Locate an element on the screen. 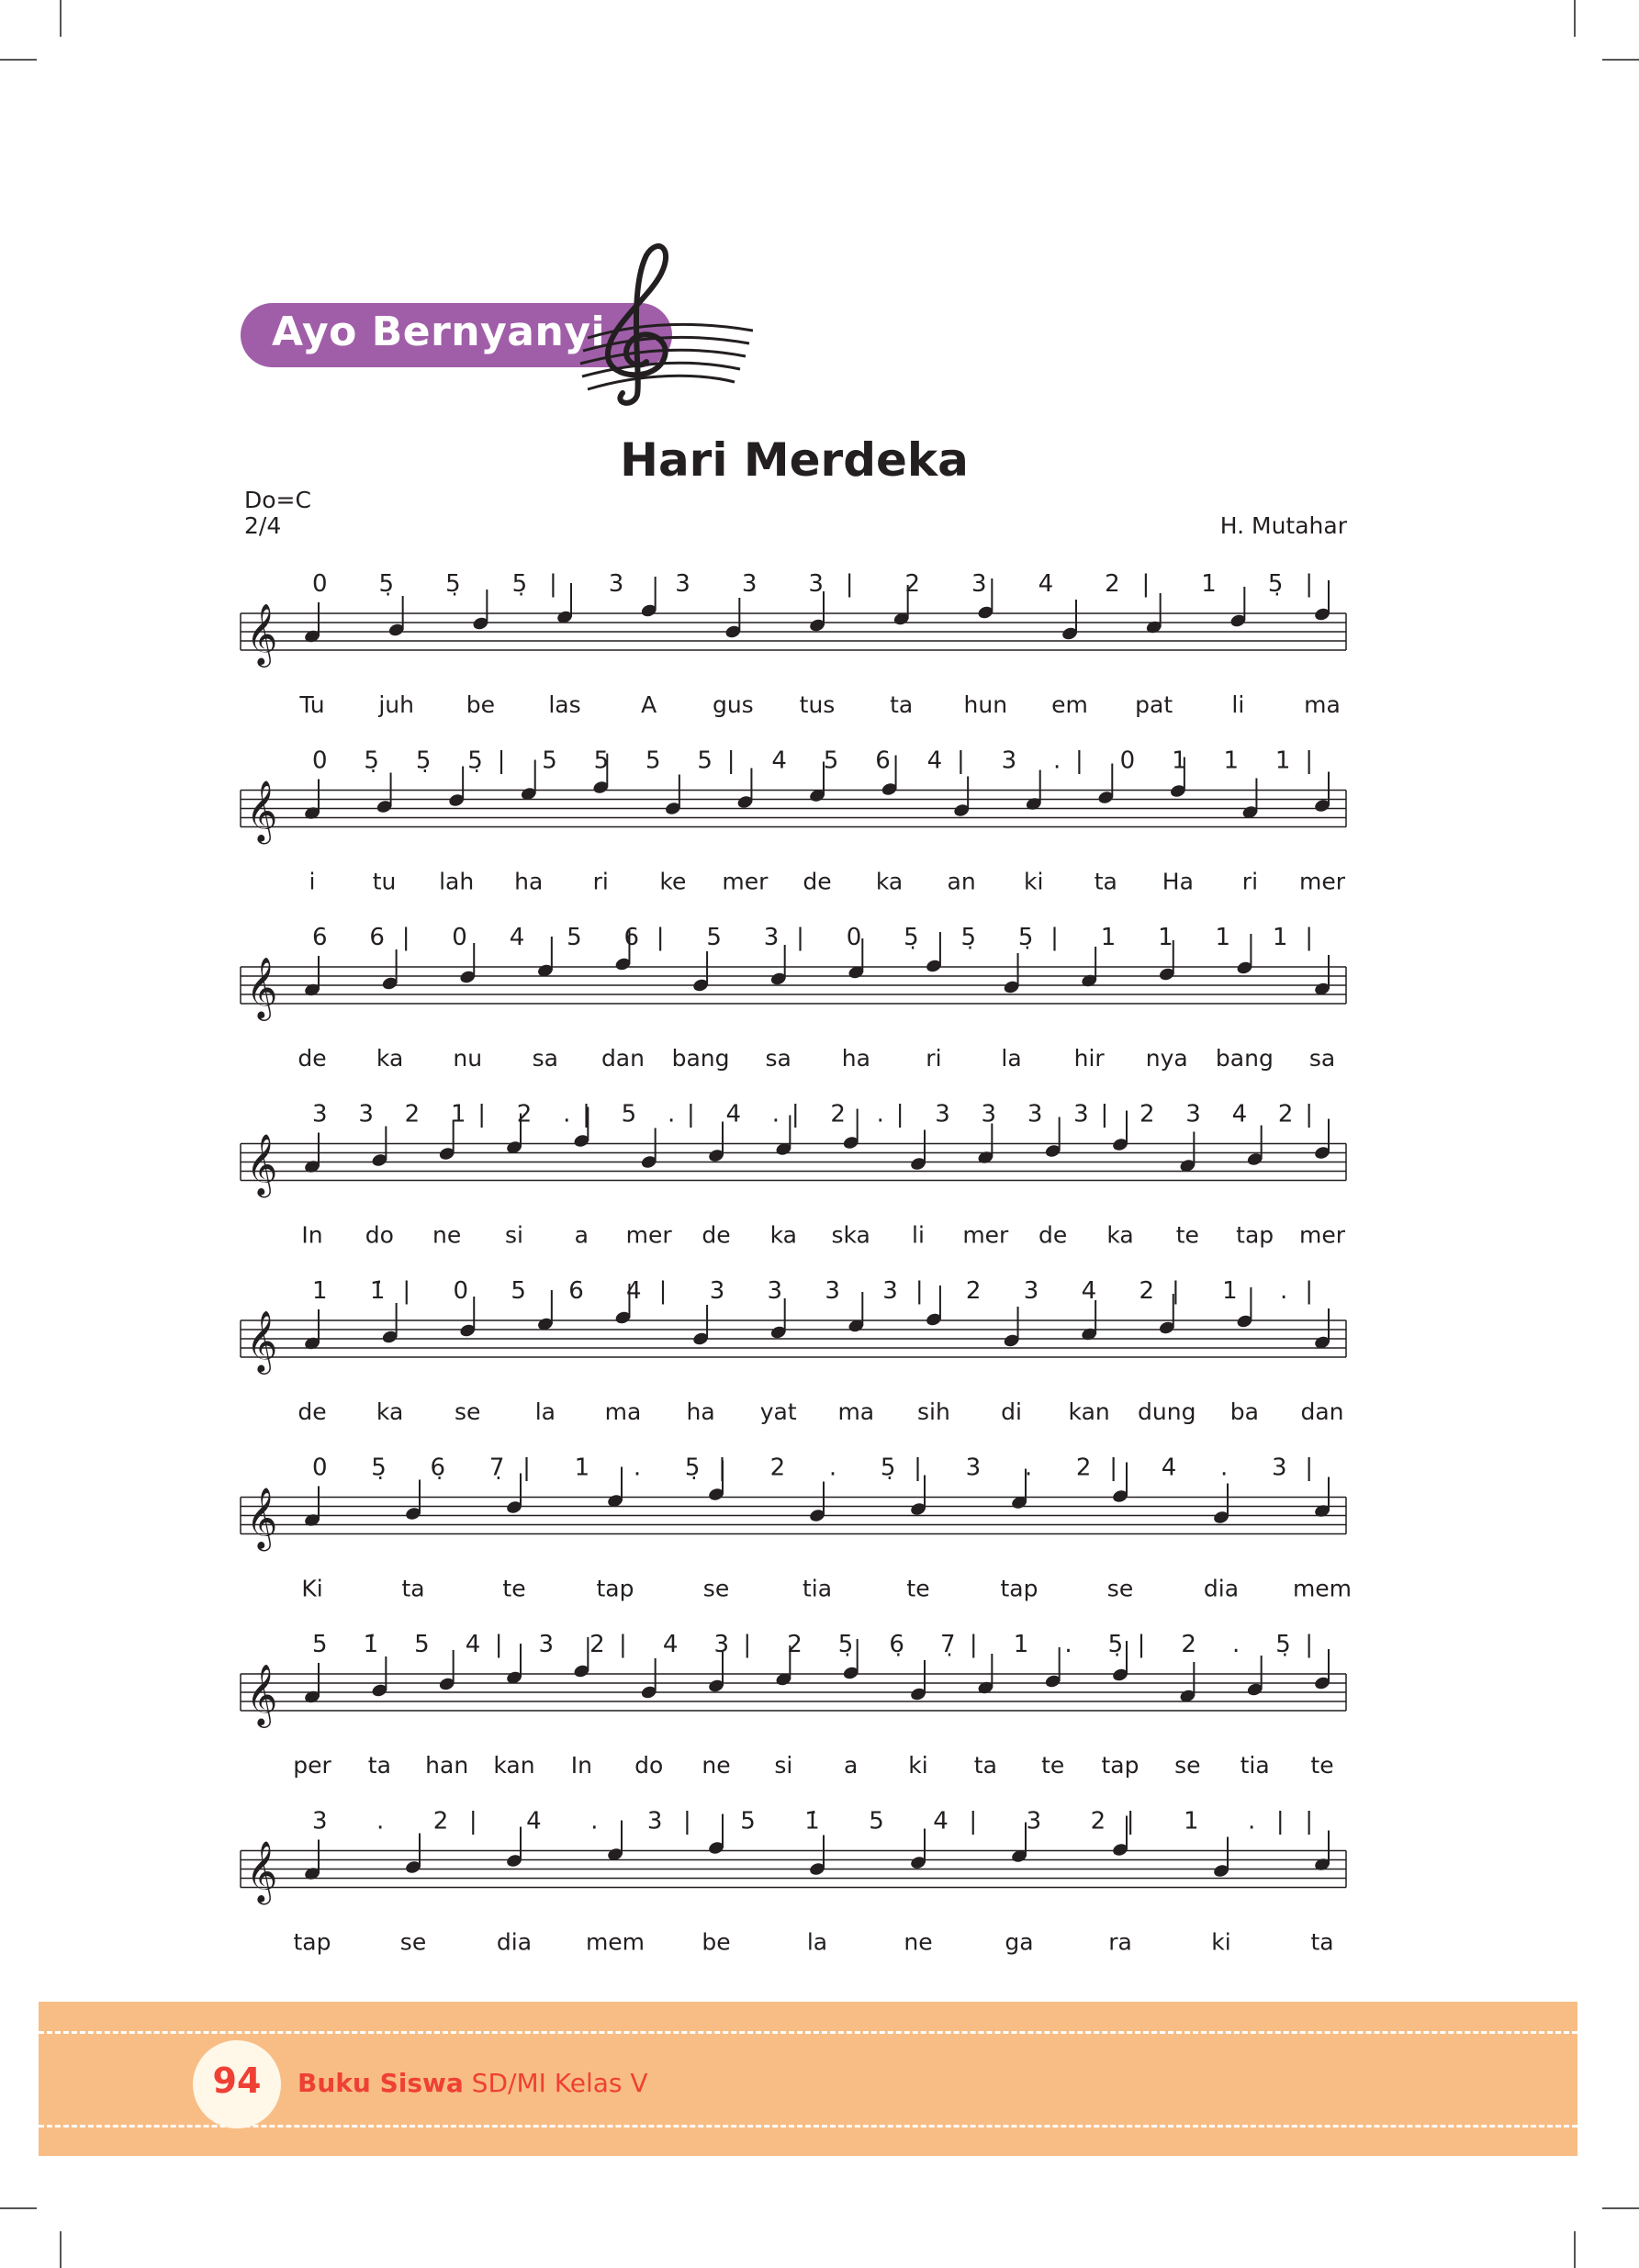 This screenshot has height=2268, width=1639. lyric-syllable: dung is located at coordinates (1167, 1411).